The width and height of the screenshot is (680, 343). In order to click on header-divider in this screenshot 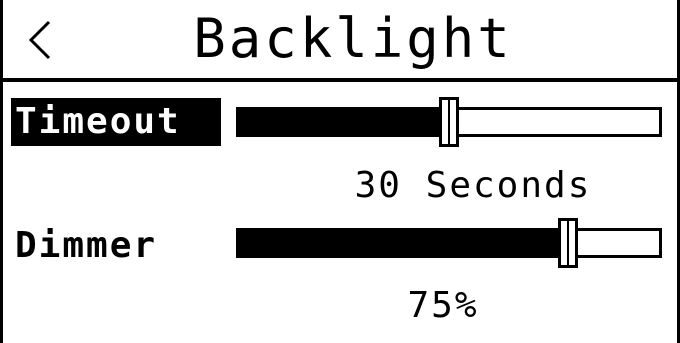, I will do `click(341, 80)`.